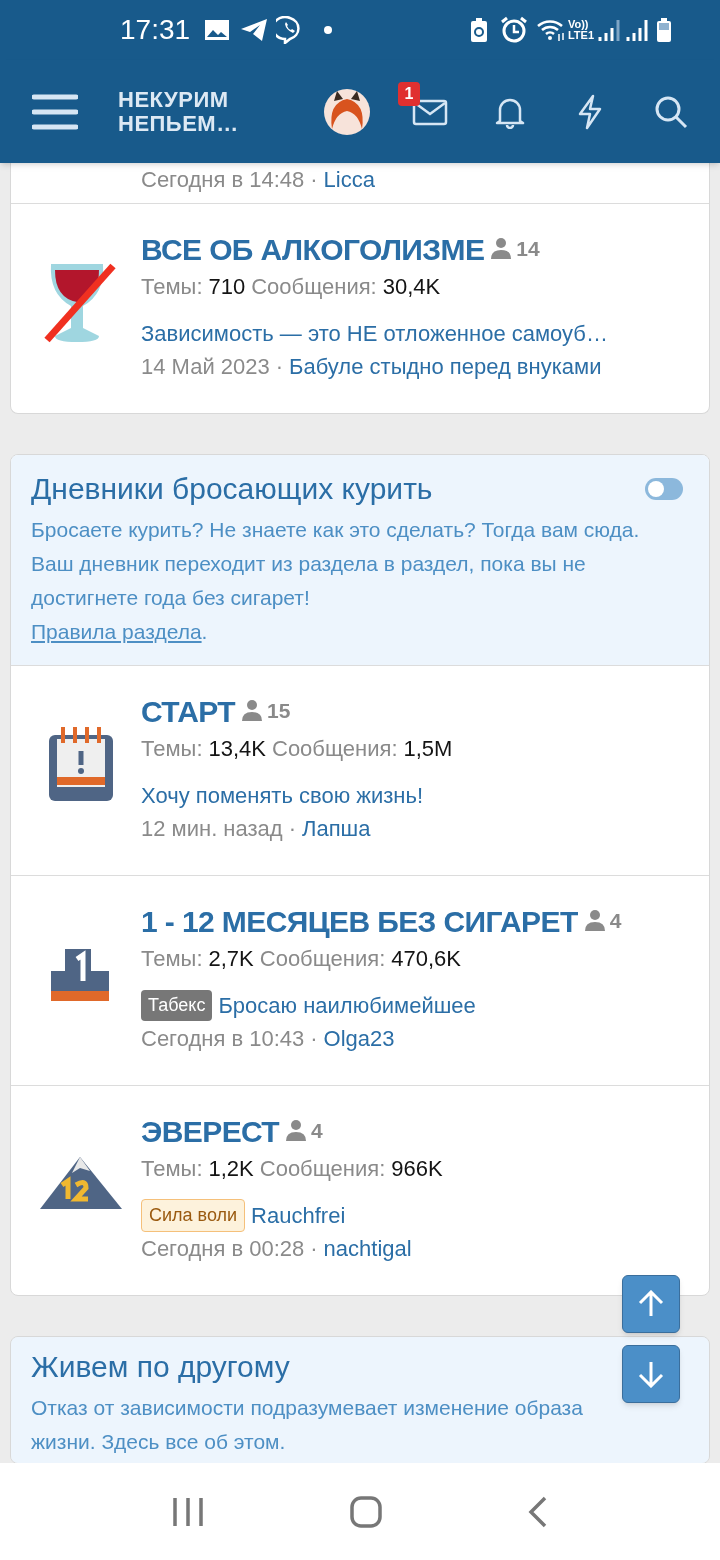  What do you see at coordinates (426, 959) in the screenshot?
I see `stat-value: 470,6K` at bounding box center [426, 959].